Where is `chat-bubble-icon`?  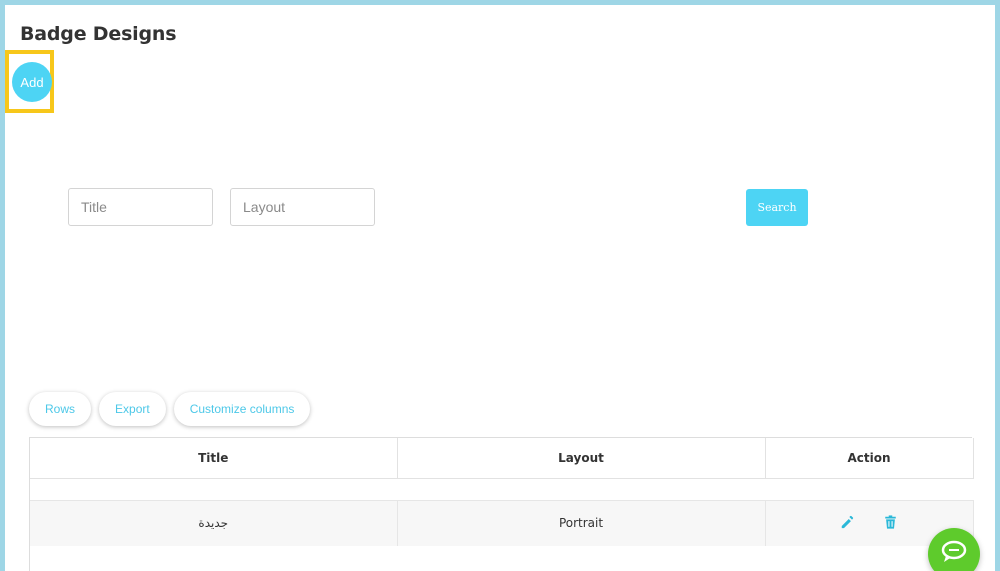 chat-bubble-icon is located at coordinates (954, 554).